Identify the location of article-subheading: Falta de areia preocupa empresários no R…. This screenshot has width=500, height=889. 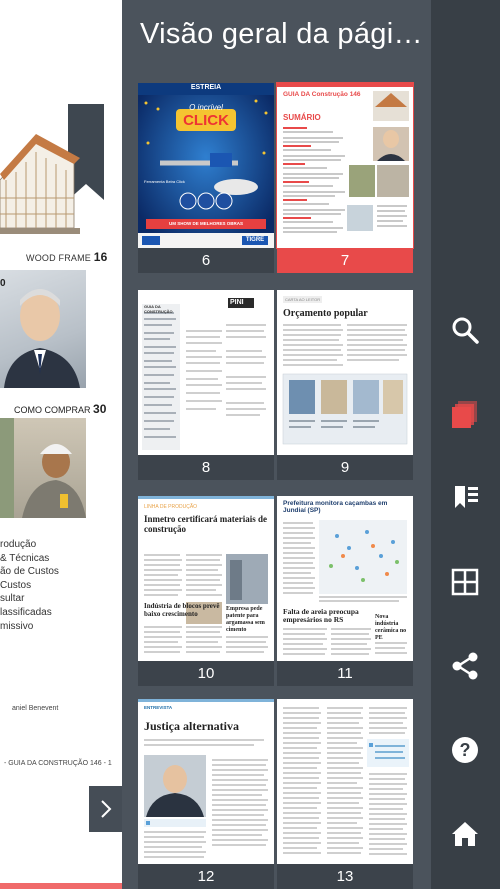
(321, 615).